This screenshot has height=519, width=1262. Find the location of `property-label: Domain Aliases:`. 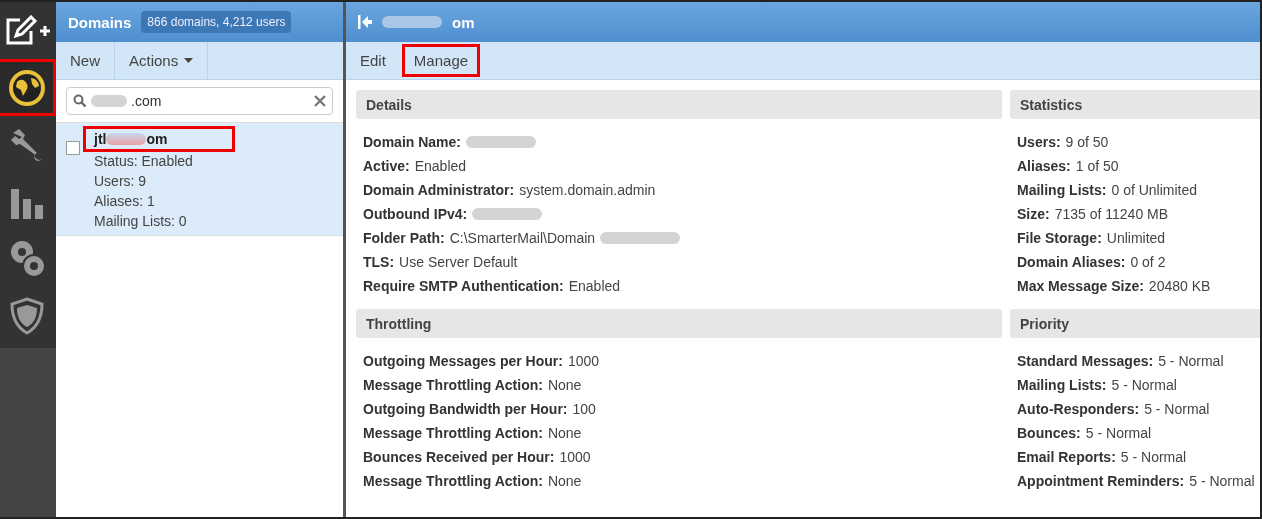

property-label: Domain Aliases: is located at coordinates (1071, 262).